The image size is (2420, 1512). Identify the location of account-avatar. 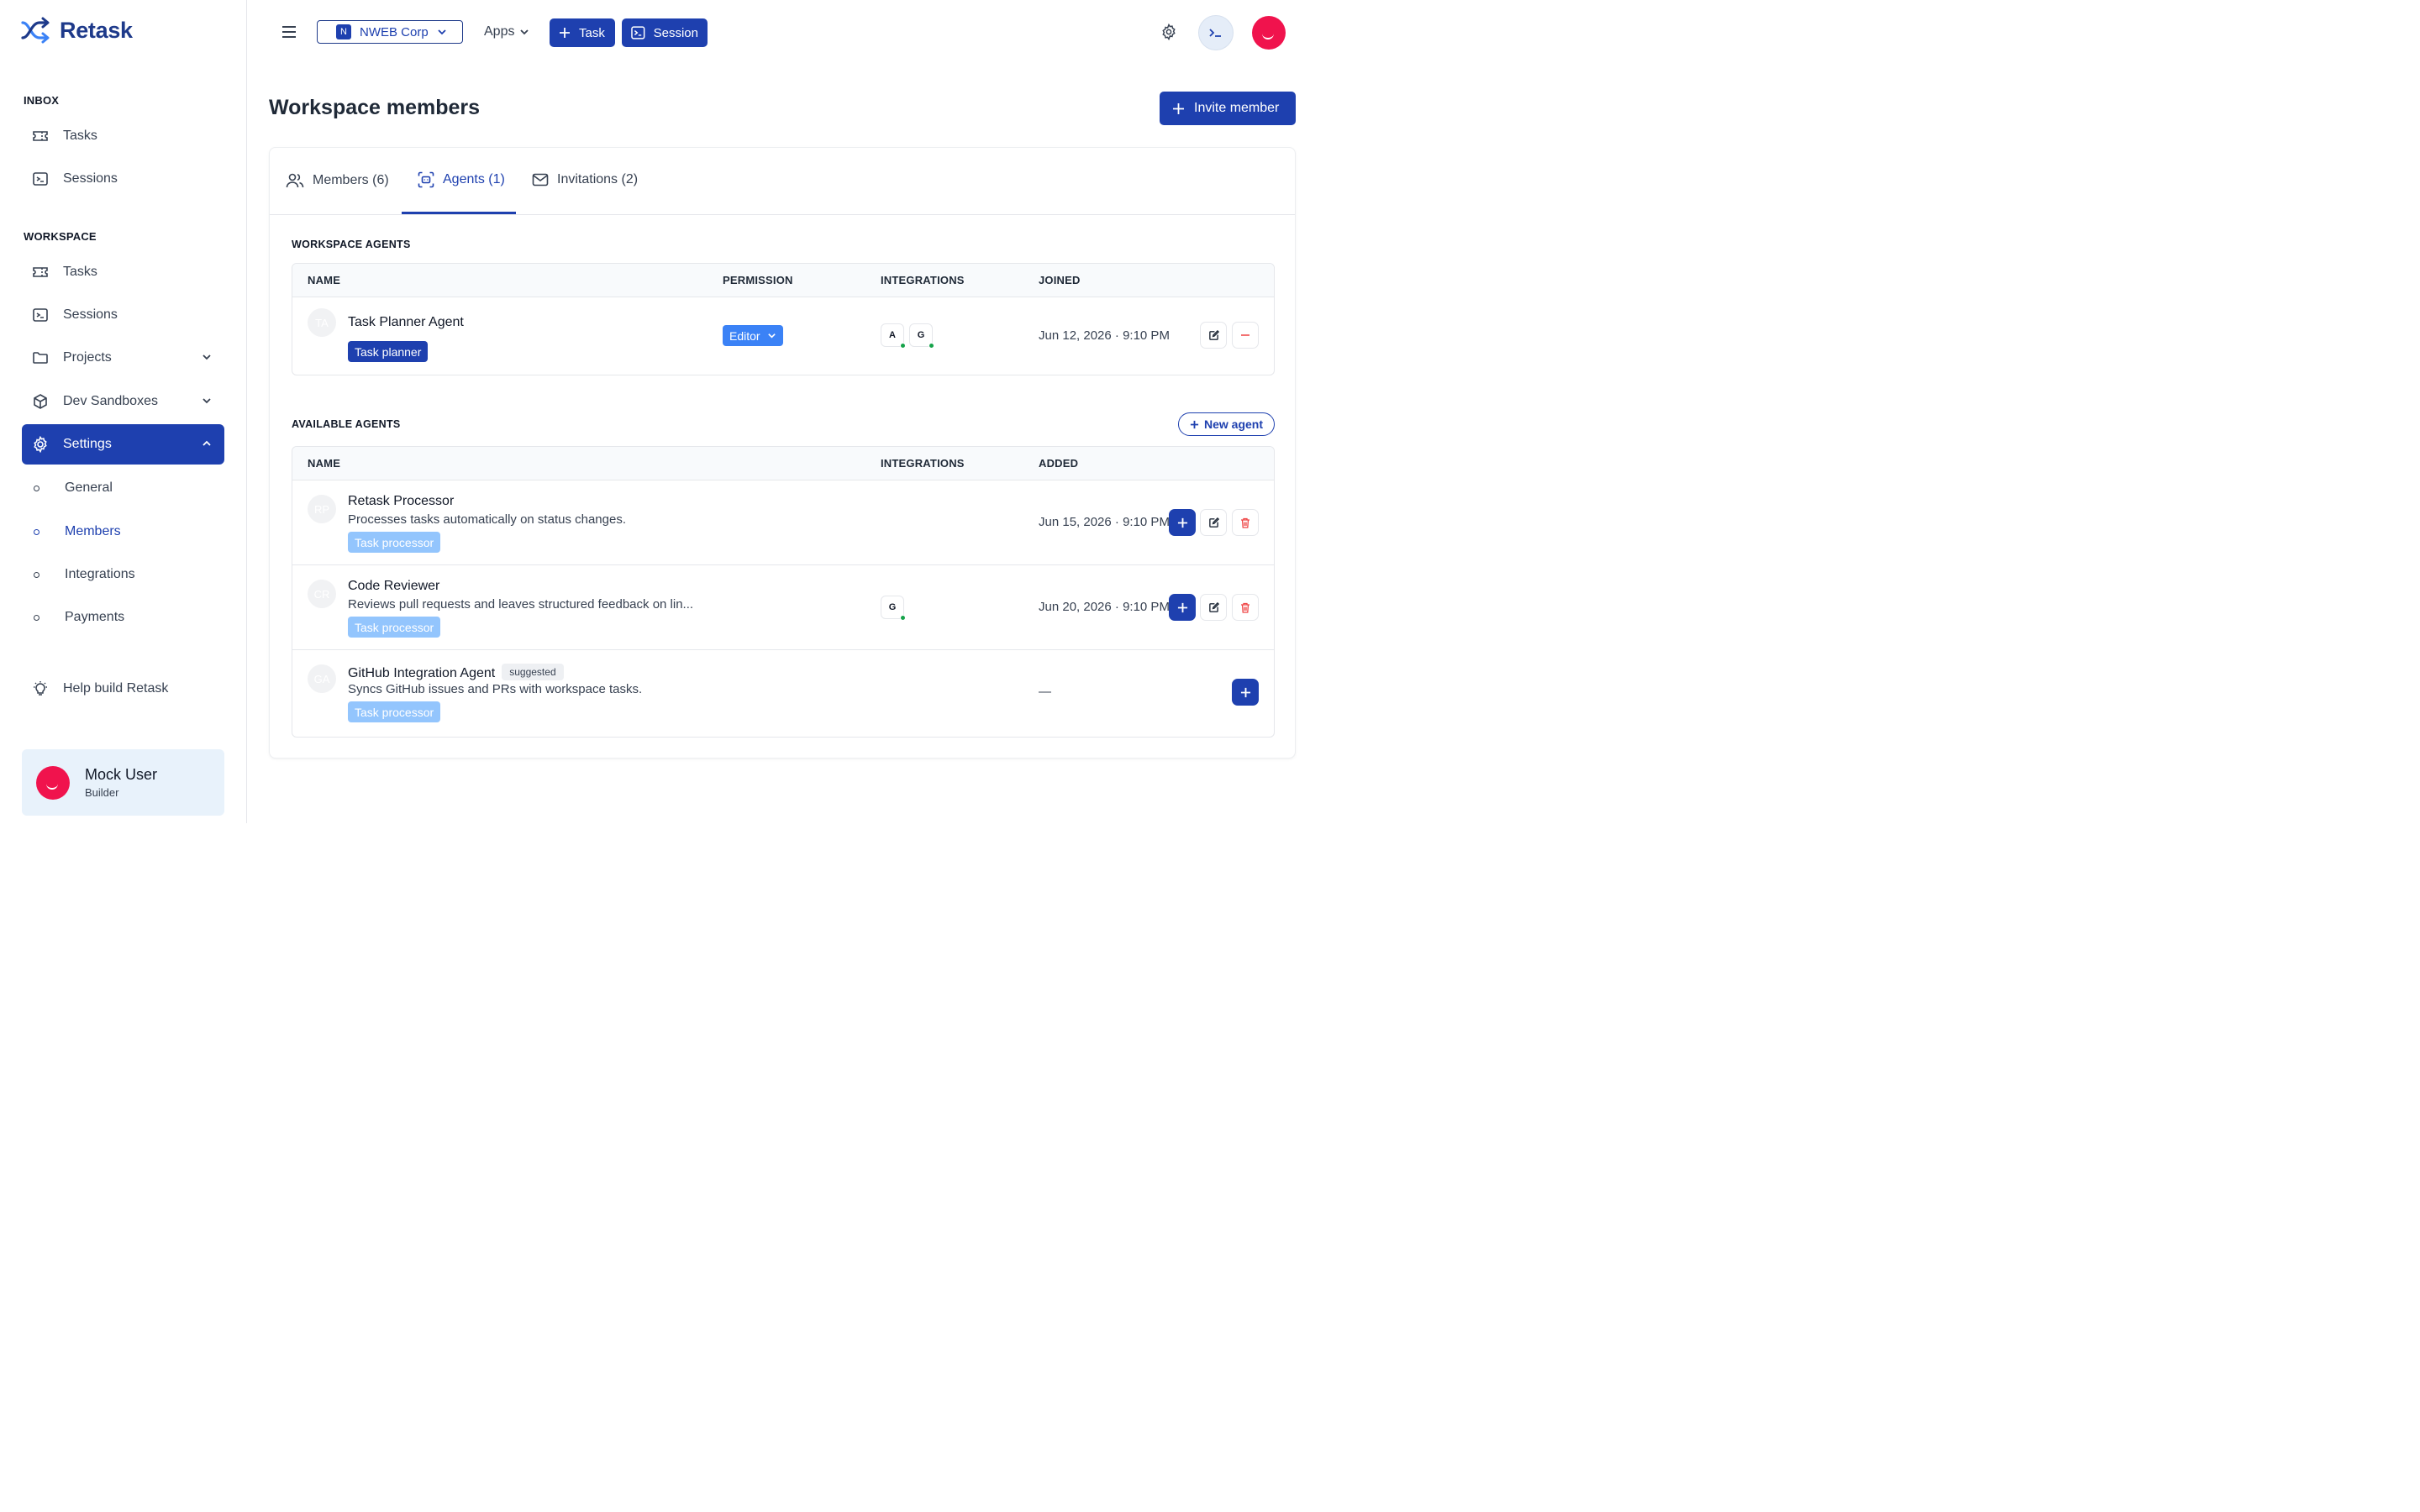
(1269, 33).